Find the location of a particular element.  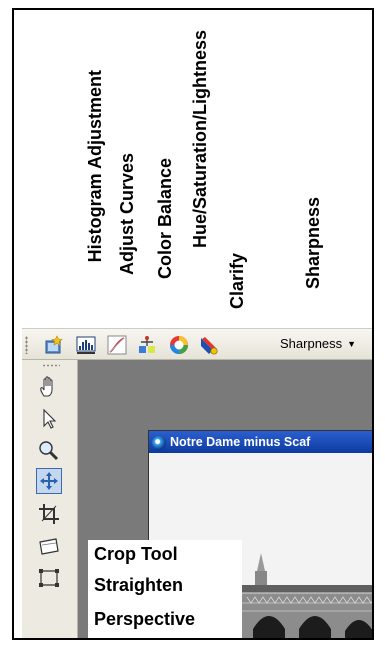

straighten-label: Straighten is located at coordinates (139, 585).